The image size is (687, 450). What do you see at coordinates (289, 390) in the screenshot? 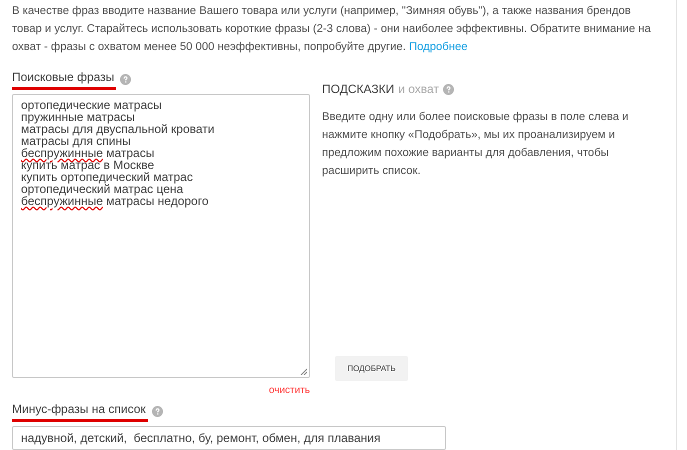
I see `clear-link: очистить` at bounding box center [289, 390].